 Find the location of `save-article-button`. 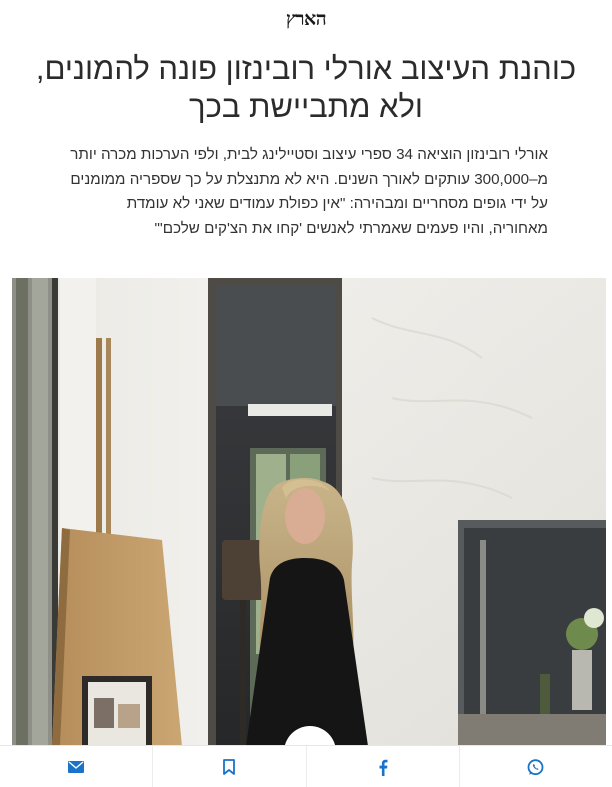

save-article-button is located at coordinates (228, 766).